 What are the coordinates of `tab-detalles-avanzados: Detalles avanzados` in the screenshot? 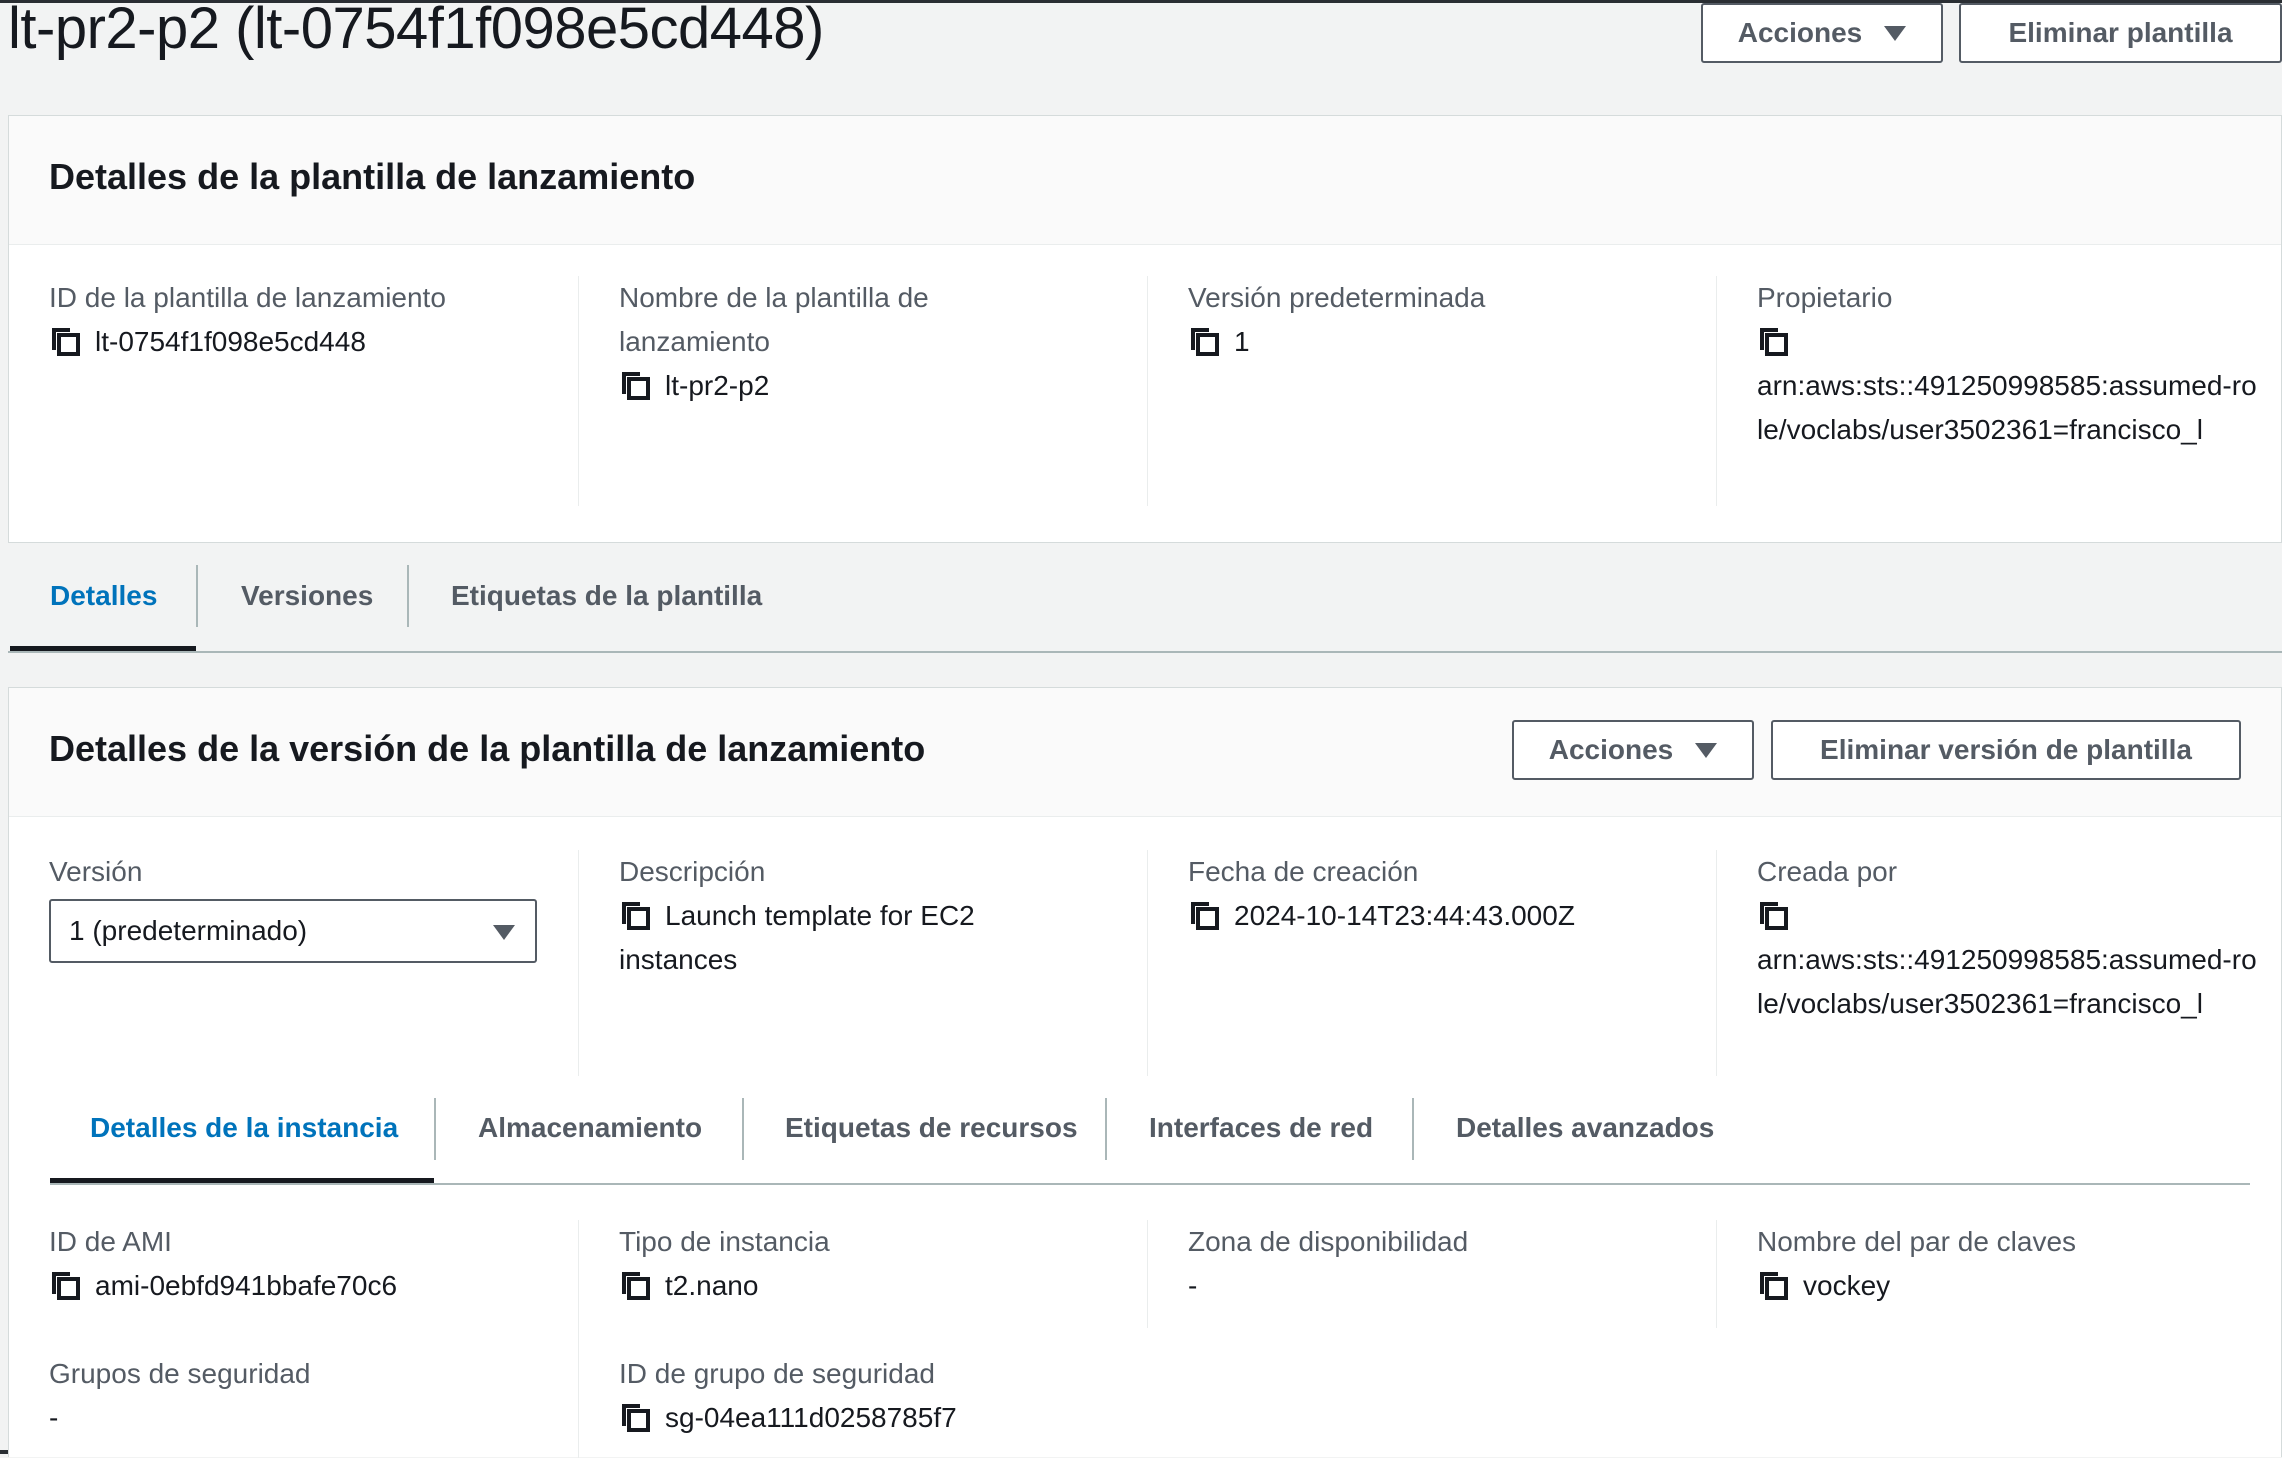 It's located at (1585, 1128).